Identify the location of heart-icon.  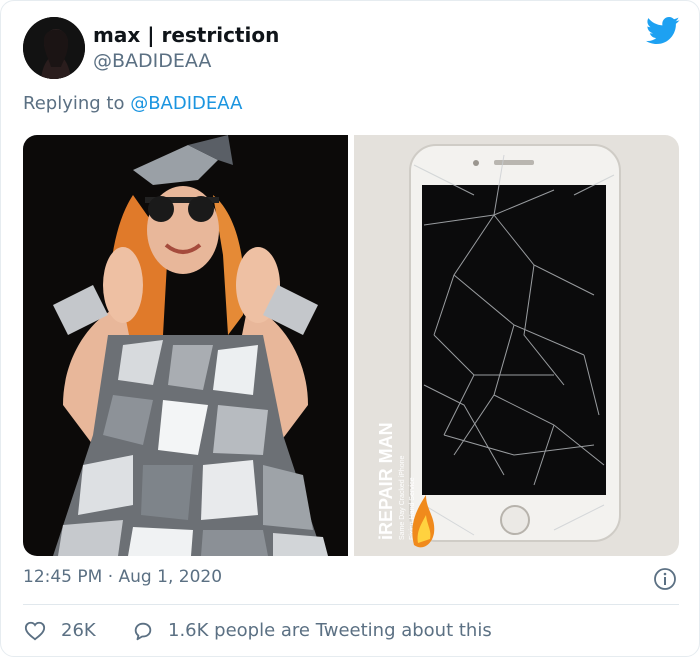
(35, 631).